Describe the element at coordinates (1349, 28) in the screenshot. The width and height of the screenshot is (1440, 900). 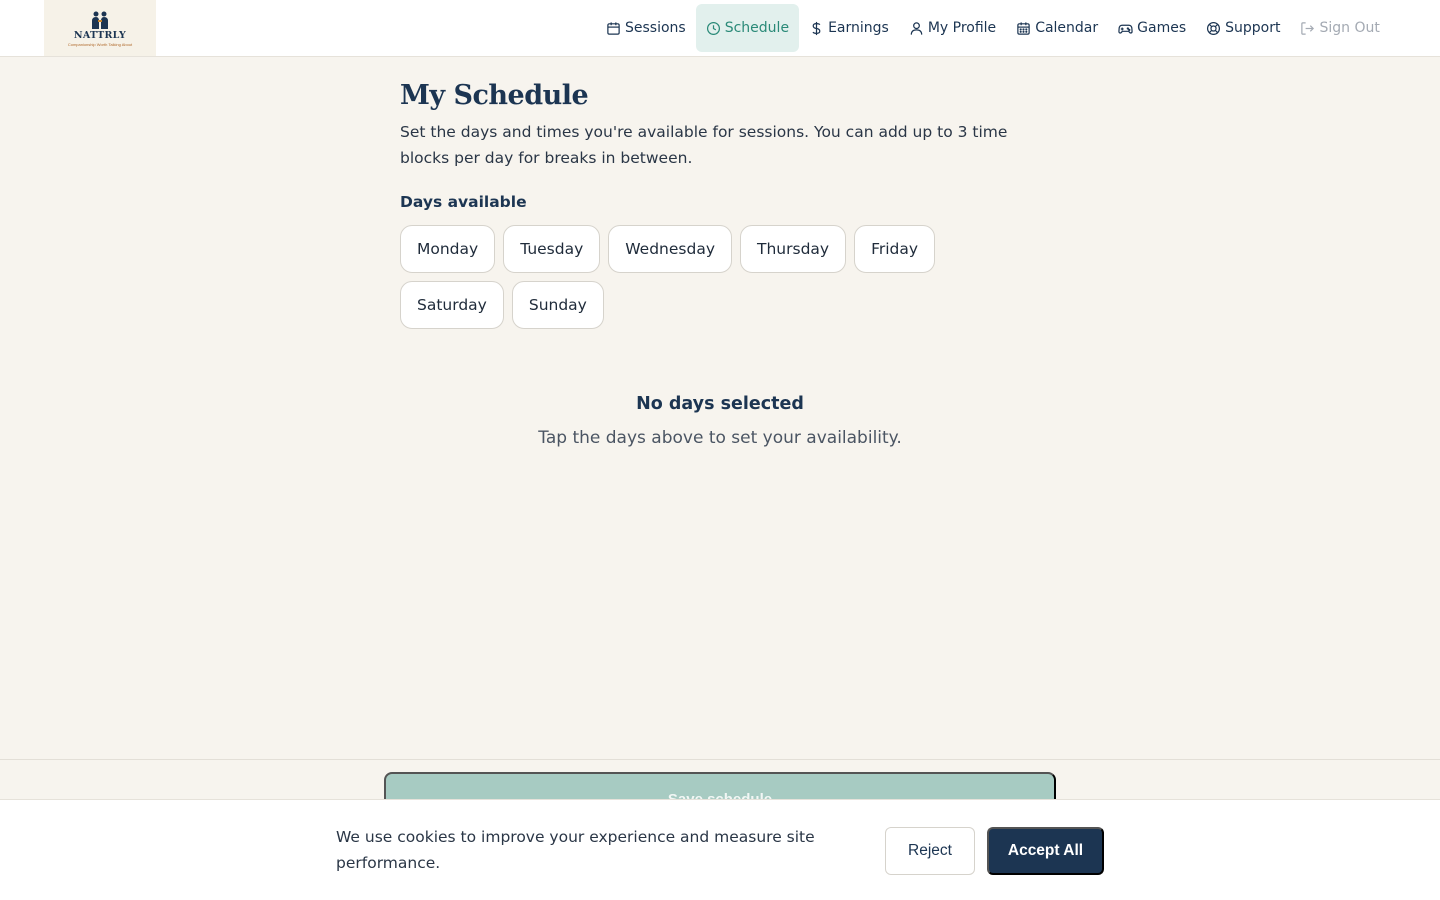
I see `nav-sign-out-label: Sign Out` at that location.